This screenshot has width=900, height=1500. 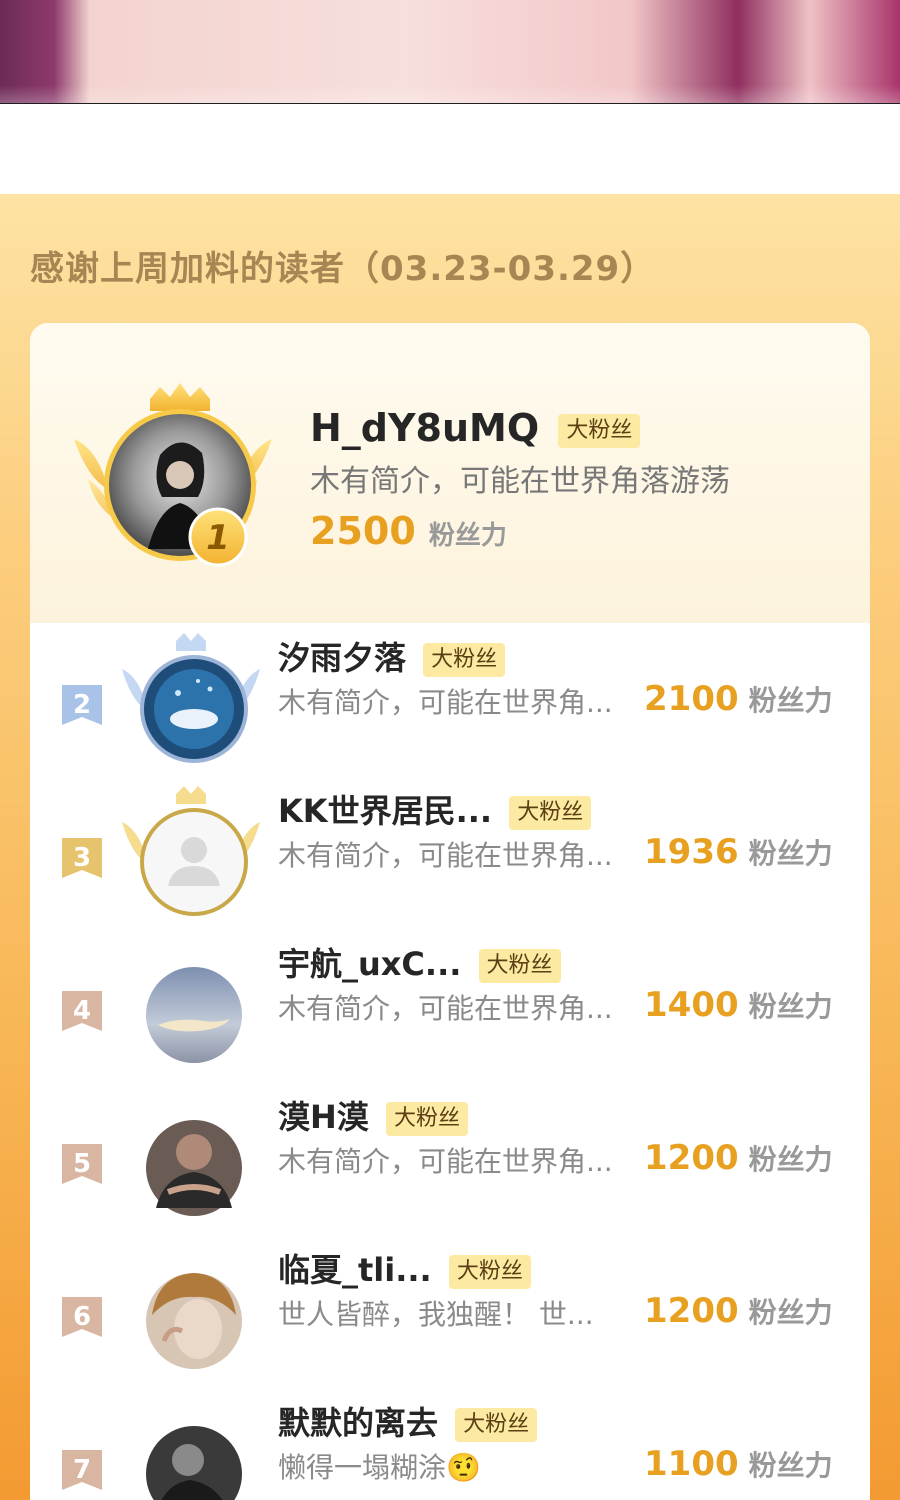 I want to click on points-value: 1936, so click(x=691, y=852).